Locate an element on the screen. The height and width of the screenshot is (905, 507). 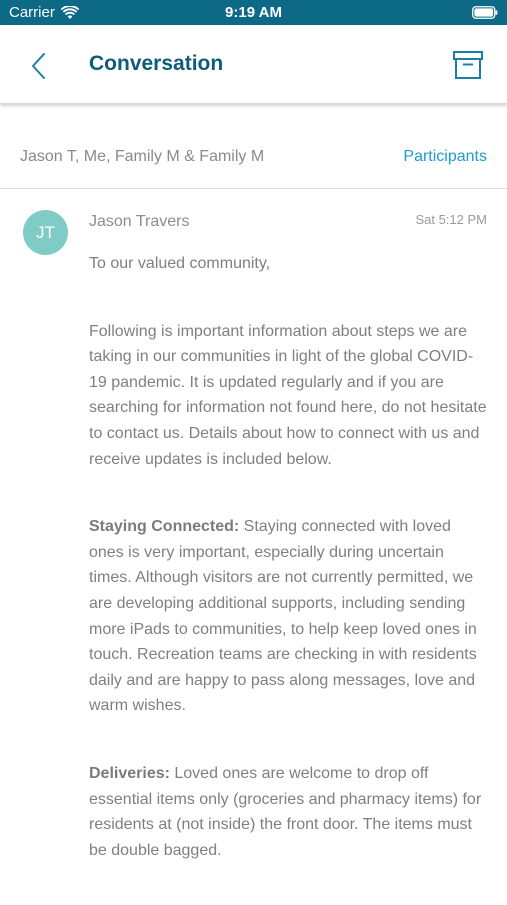
status-bar: Carrier 9:19 AM is located at coordinates (253, 12).